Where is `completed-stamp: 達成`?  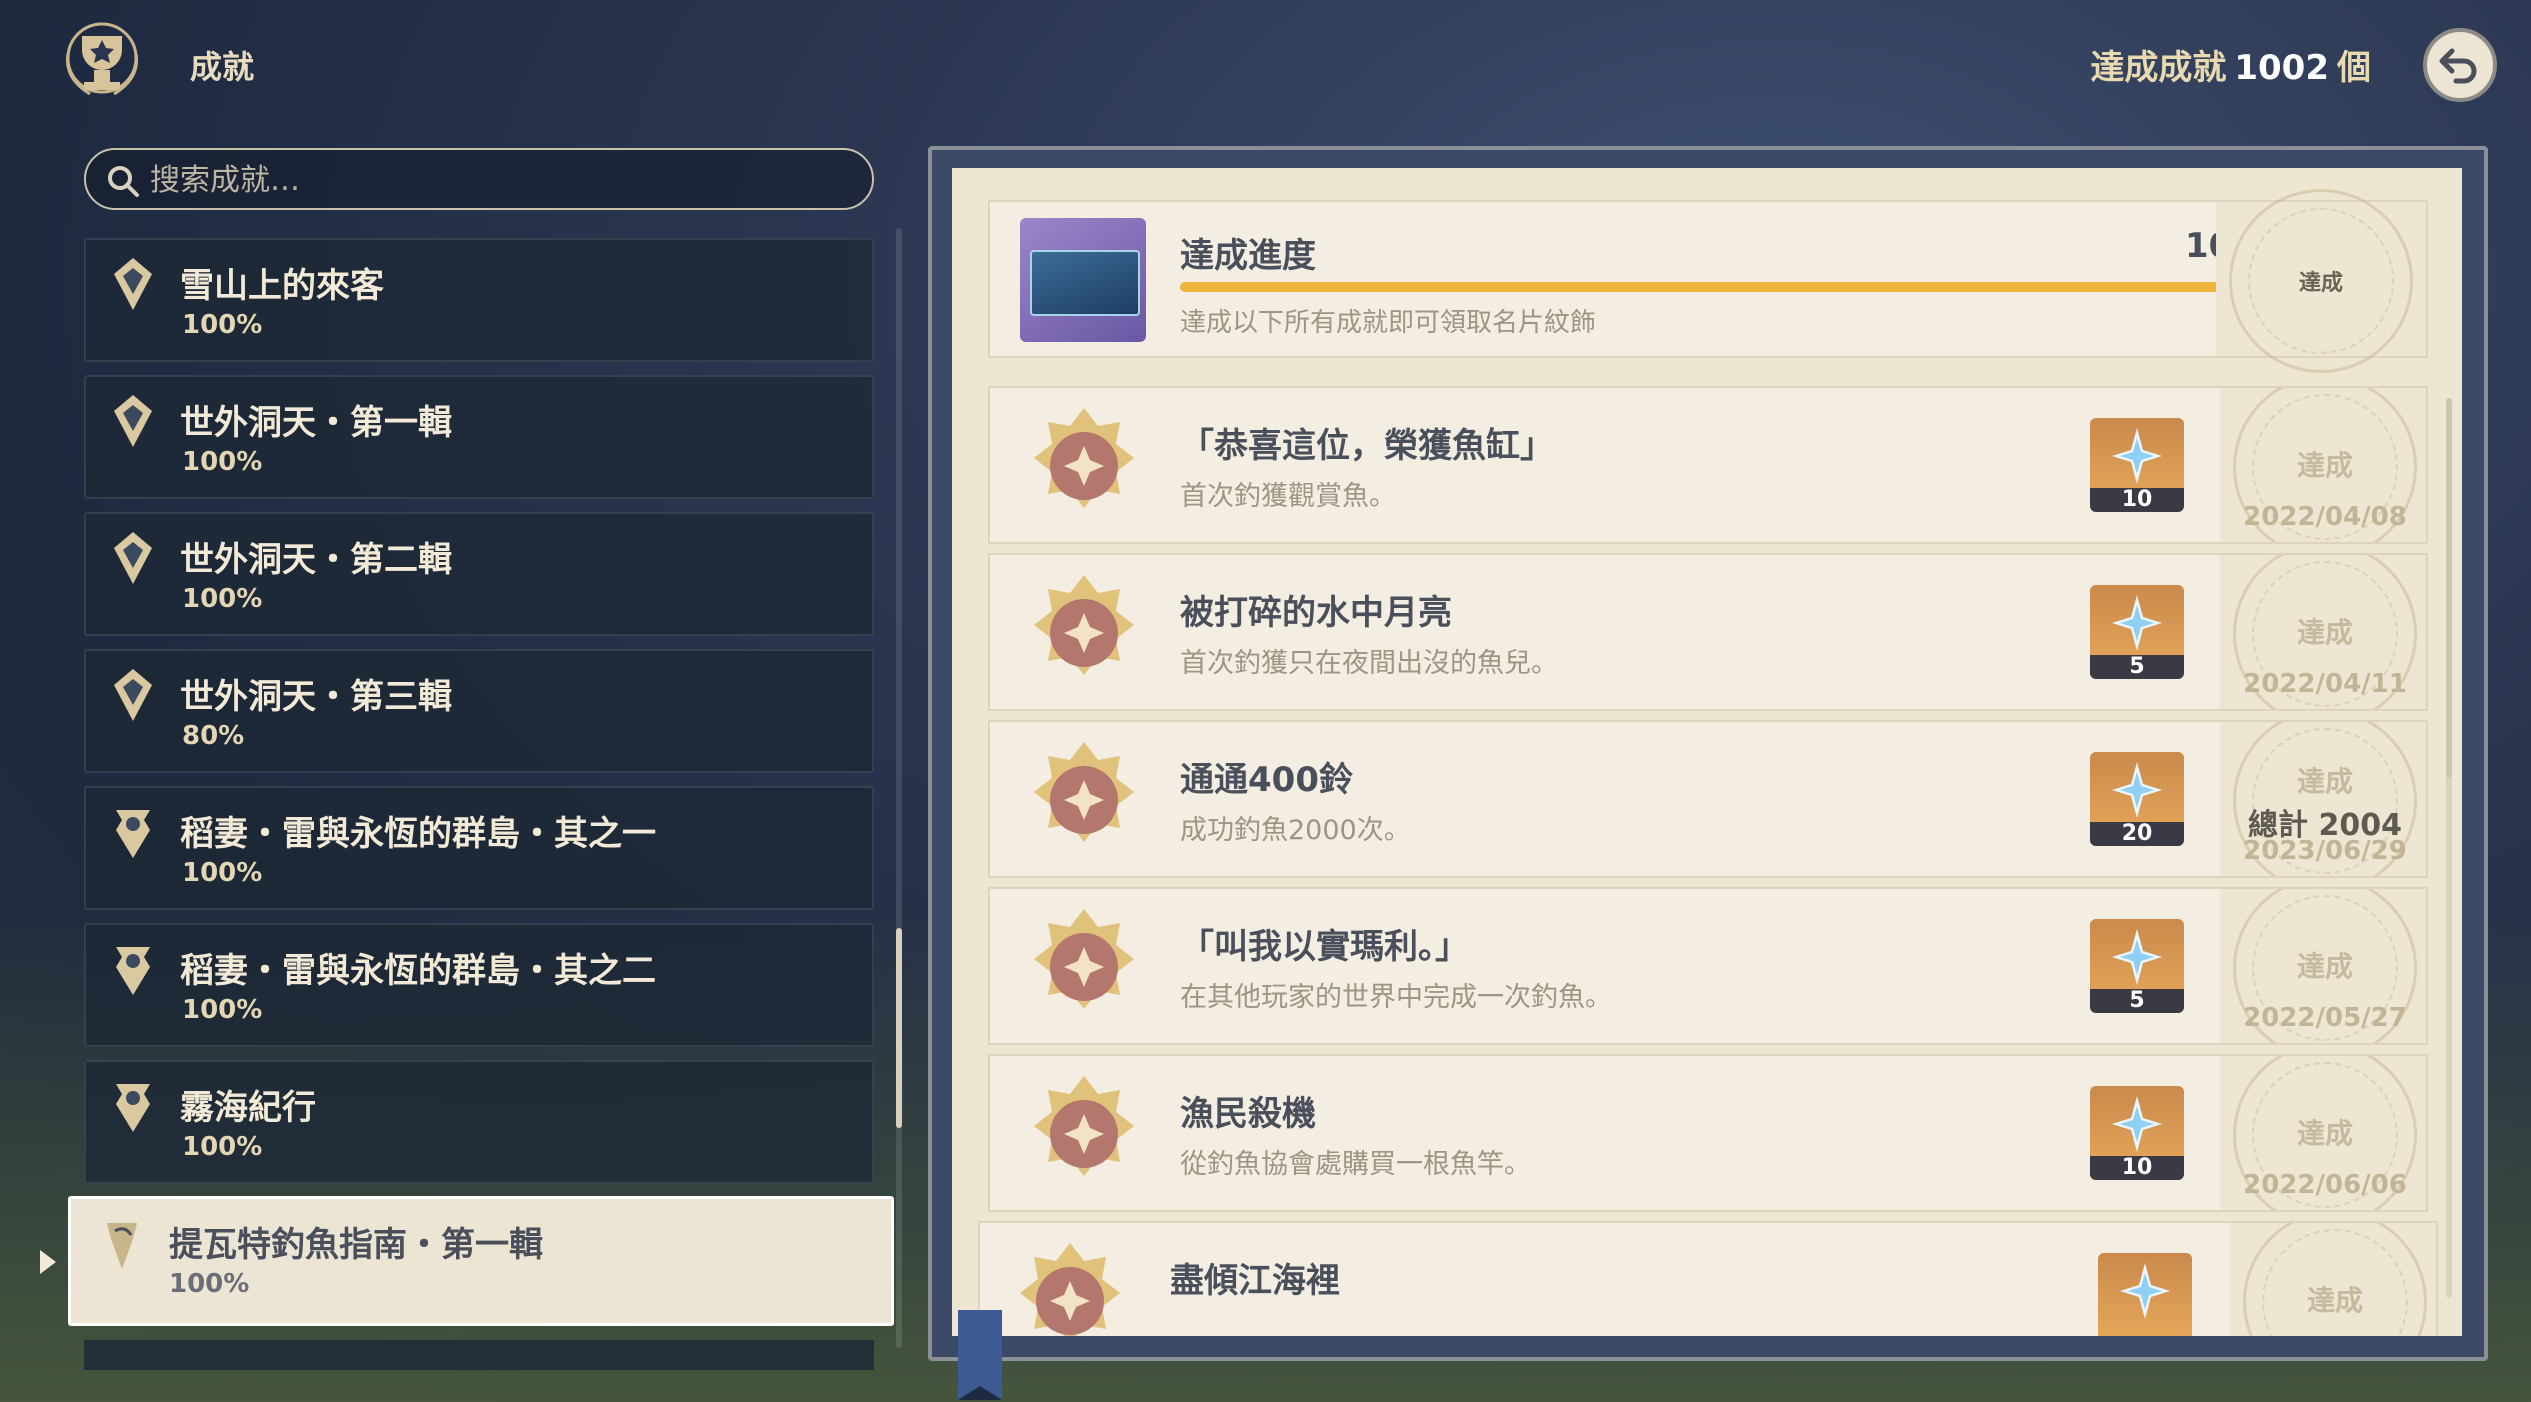 completed-stamp: 達成 is located at coordinates (2321, 281).